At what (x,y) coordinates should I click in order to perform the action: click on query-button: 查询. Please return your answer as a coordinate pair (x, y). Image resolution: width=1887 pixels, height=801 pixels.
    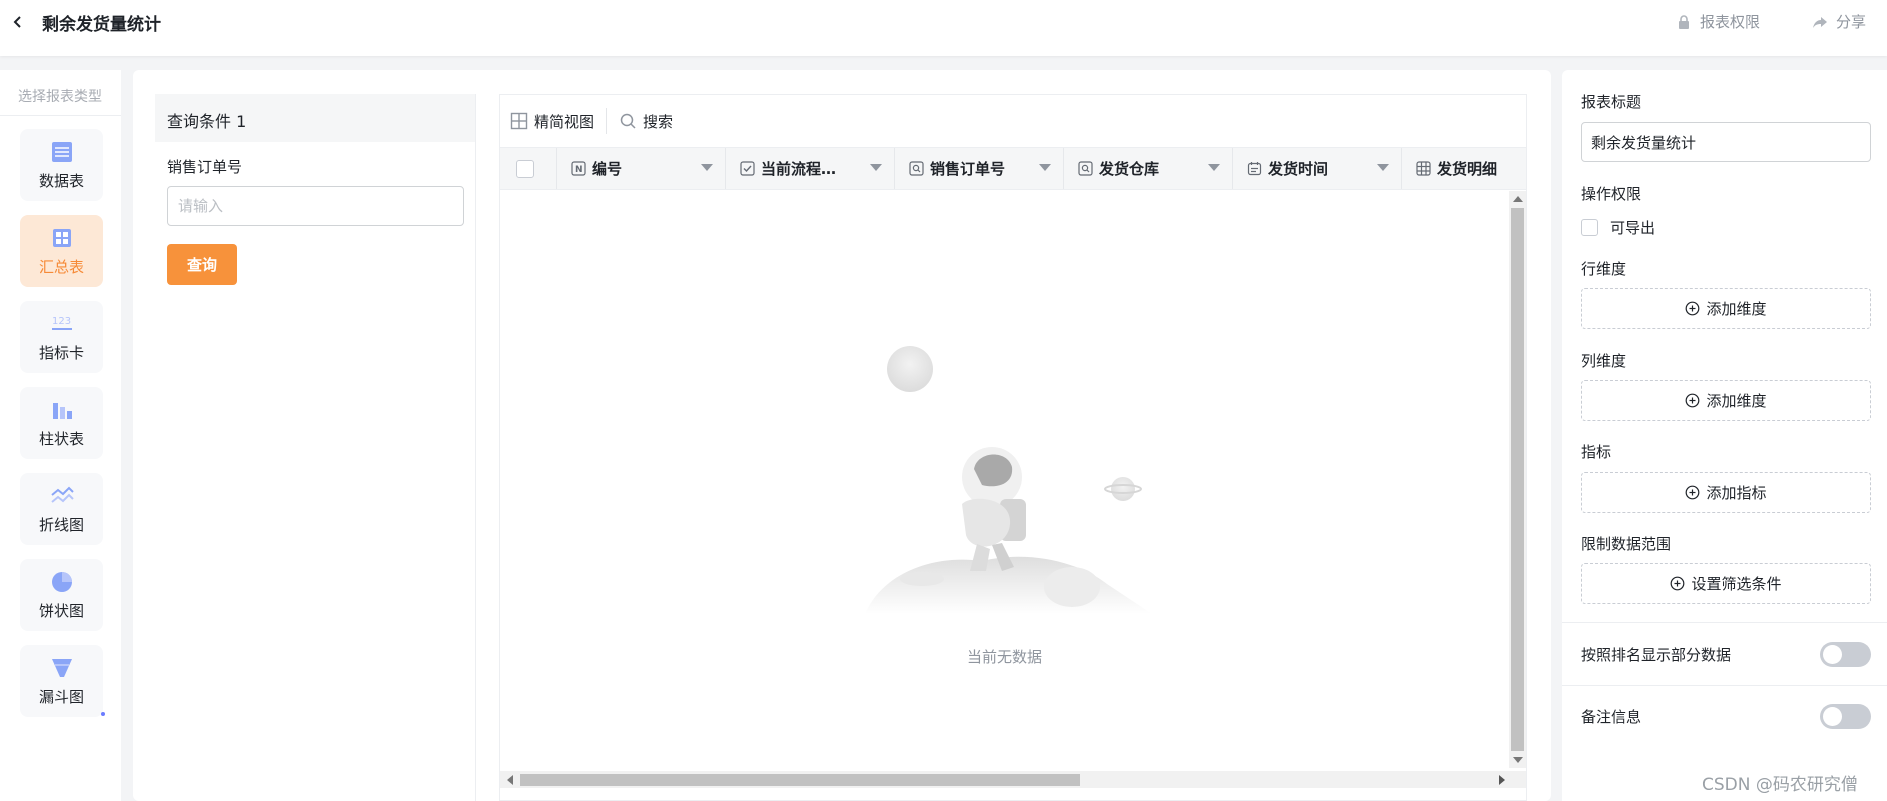
    Looking at the image, I should click on (202, 264).